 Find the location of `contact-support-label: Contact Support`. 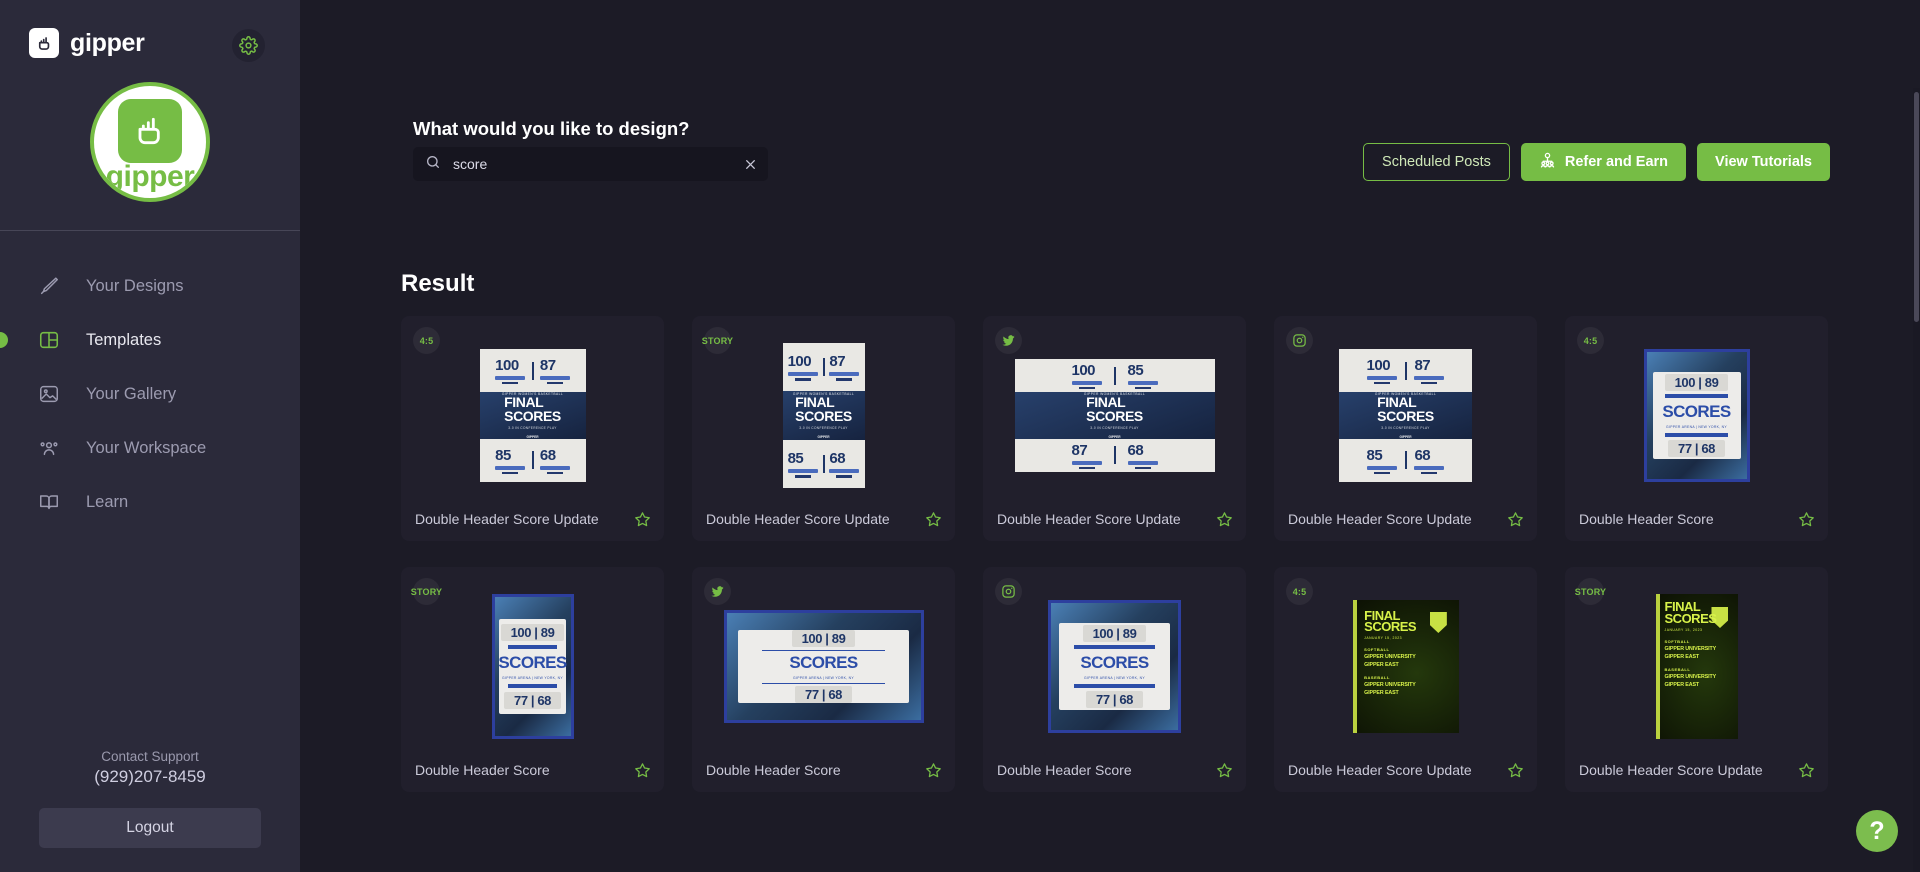

contact-support-label: Contact Support is located at coordinates (150, 756).